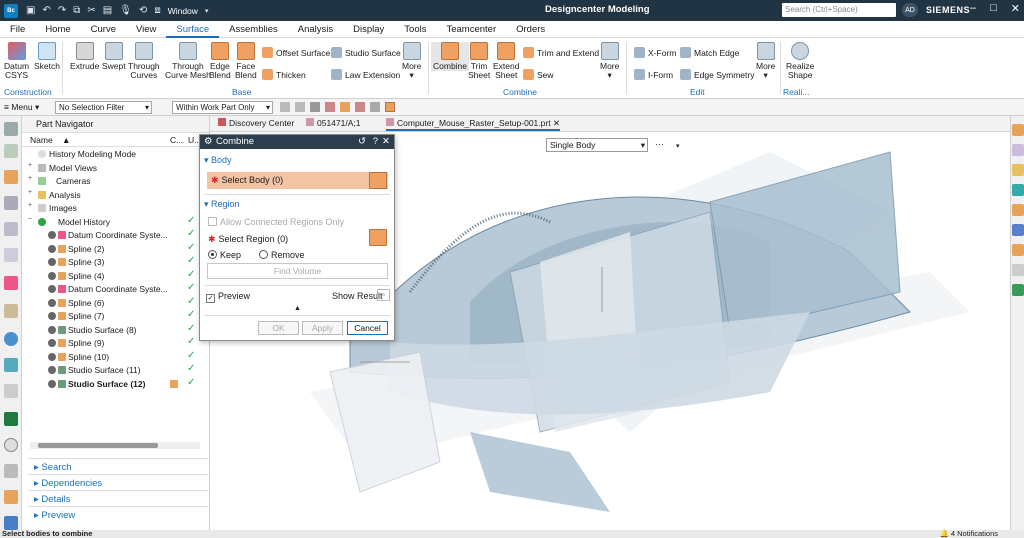  Describe the element at coordinates (11, 283) in the screenshot. I see `web-browser-icon` at that location.